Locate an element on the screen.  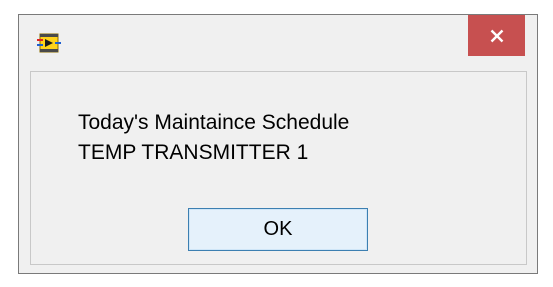
message-line-1: Today's Maintaince Schedule is located at coordinates (214, 122).